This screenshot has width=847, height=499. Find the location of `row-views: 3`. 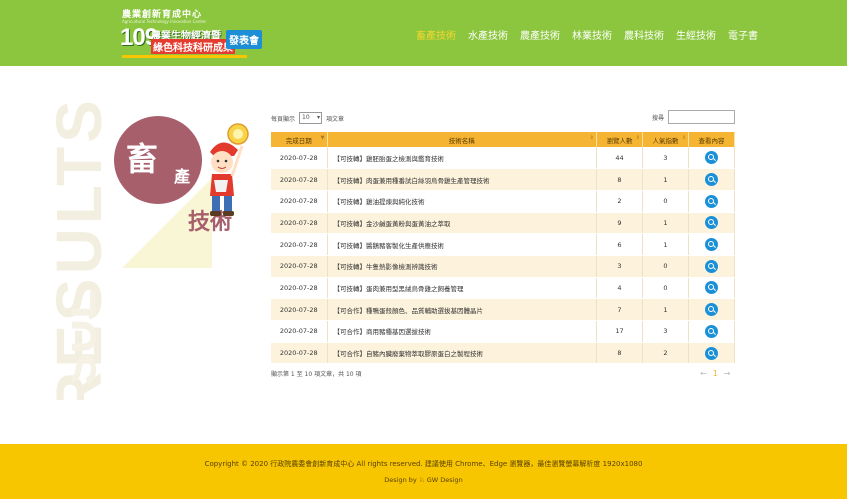

row-views: 3 is located at coordinates (619, 266).